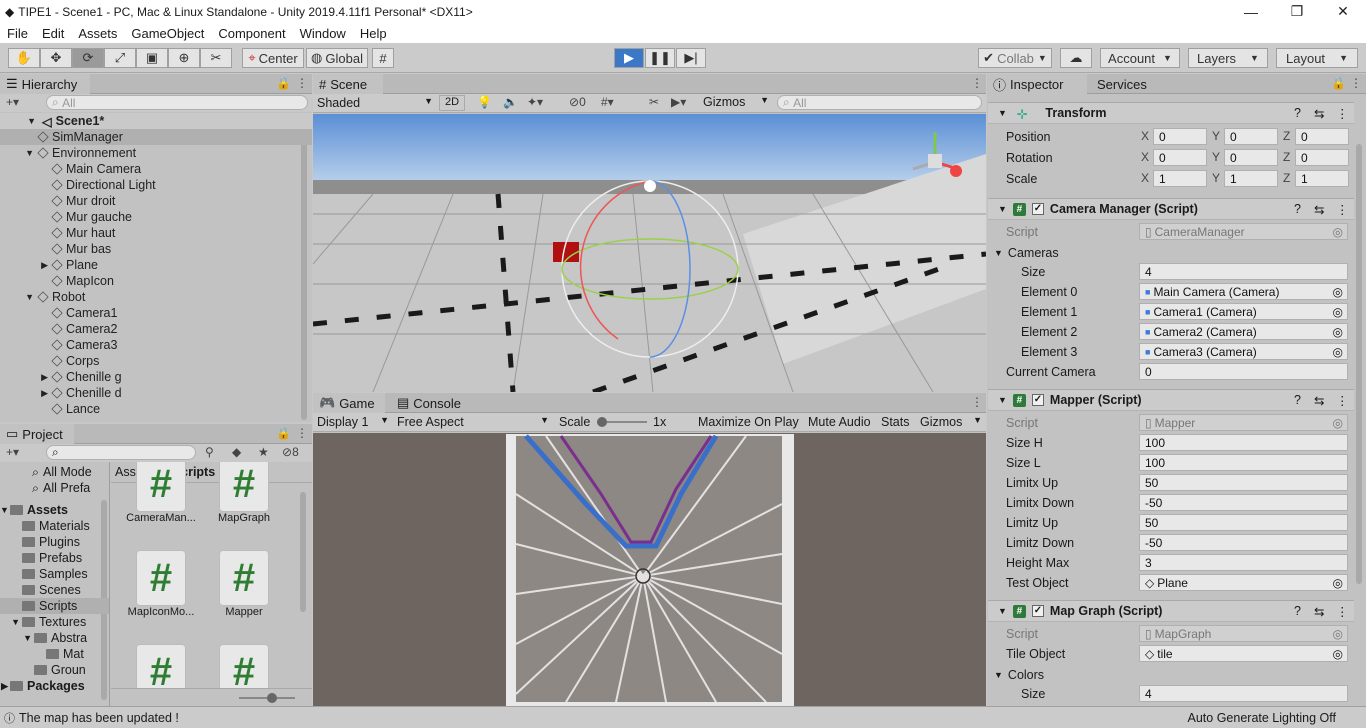 The height and width of the screenshot is (728, 1366). I want to click on layers-dropdown: Layers ▼, so click(1228, 58).